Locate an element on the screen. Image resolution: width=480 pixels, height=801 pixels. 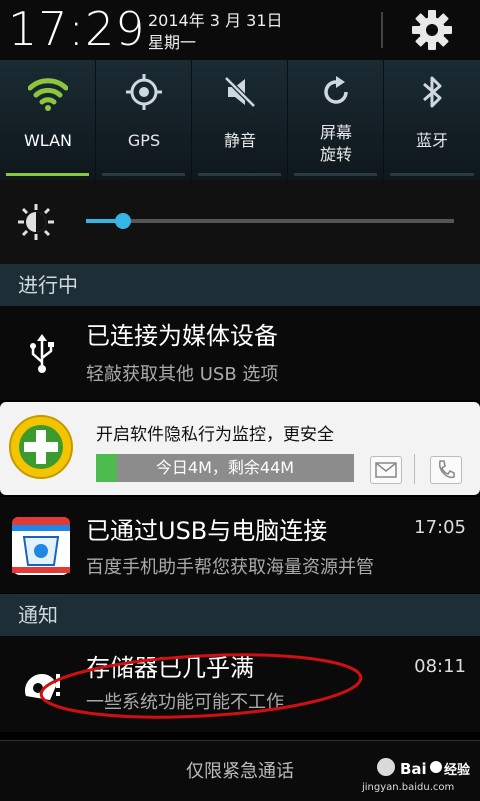
wifi-icon is located at coordinates (48, 94).